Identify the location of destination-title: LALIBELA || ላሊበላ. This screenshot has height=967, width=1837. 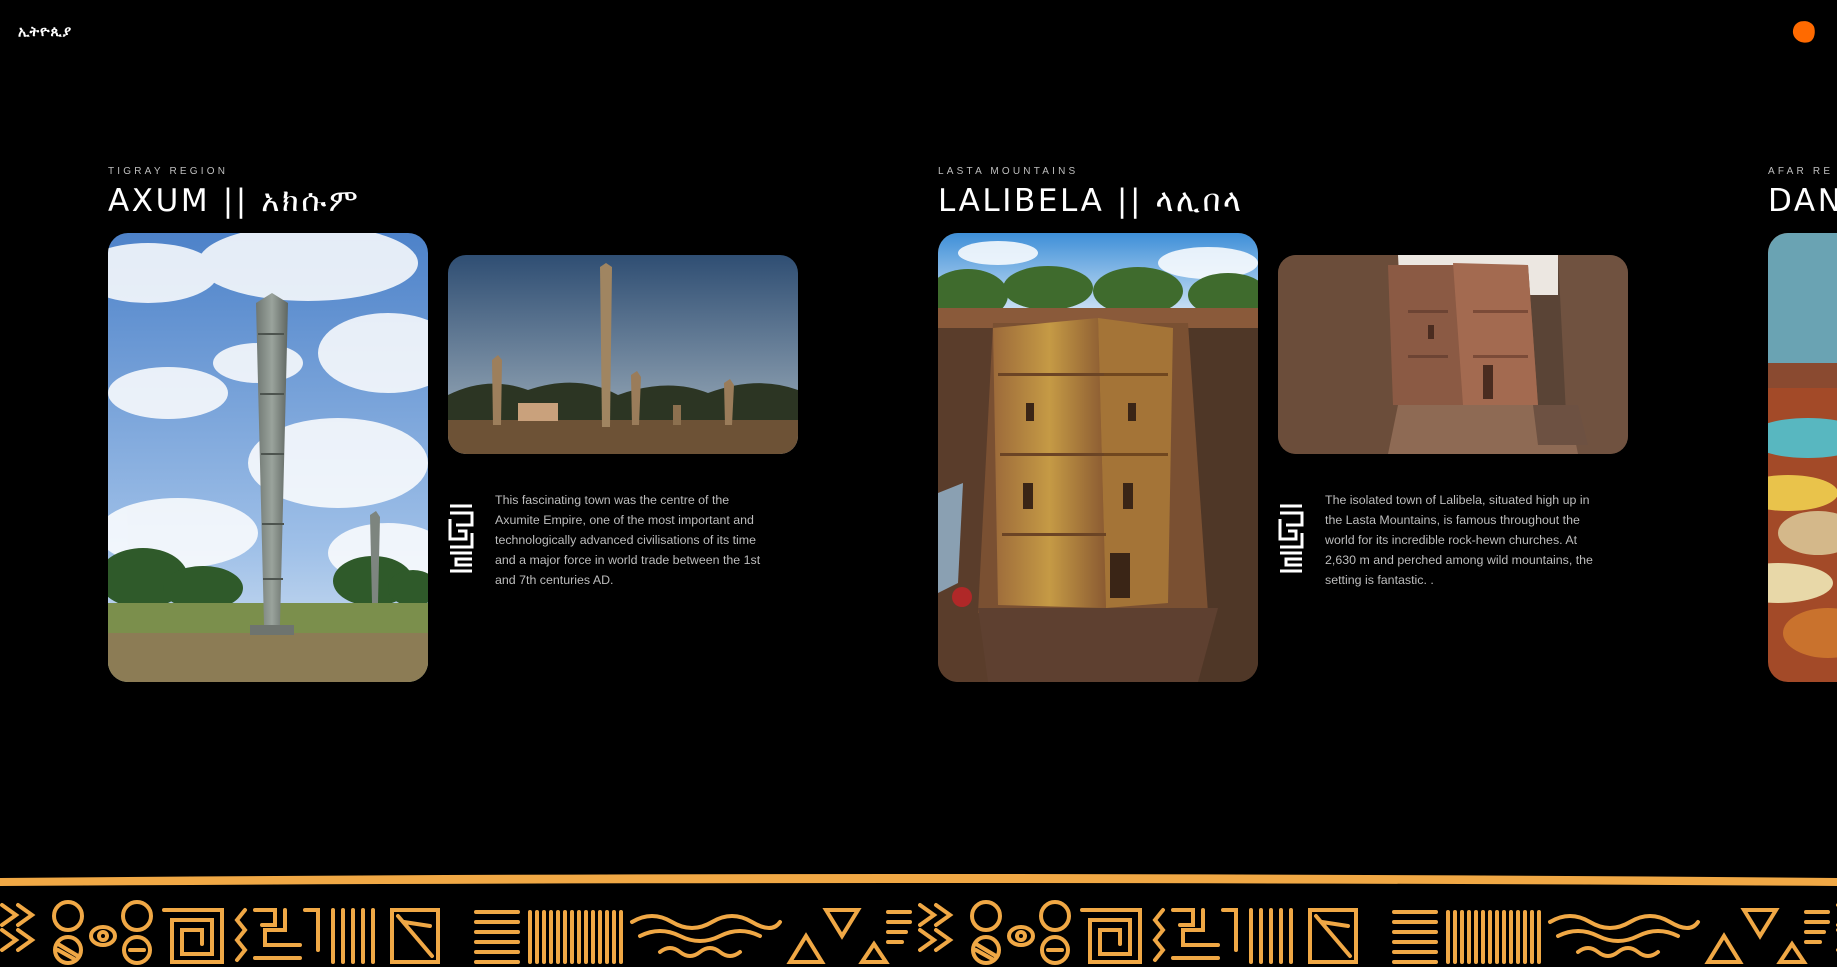
(1091, 201).